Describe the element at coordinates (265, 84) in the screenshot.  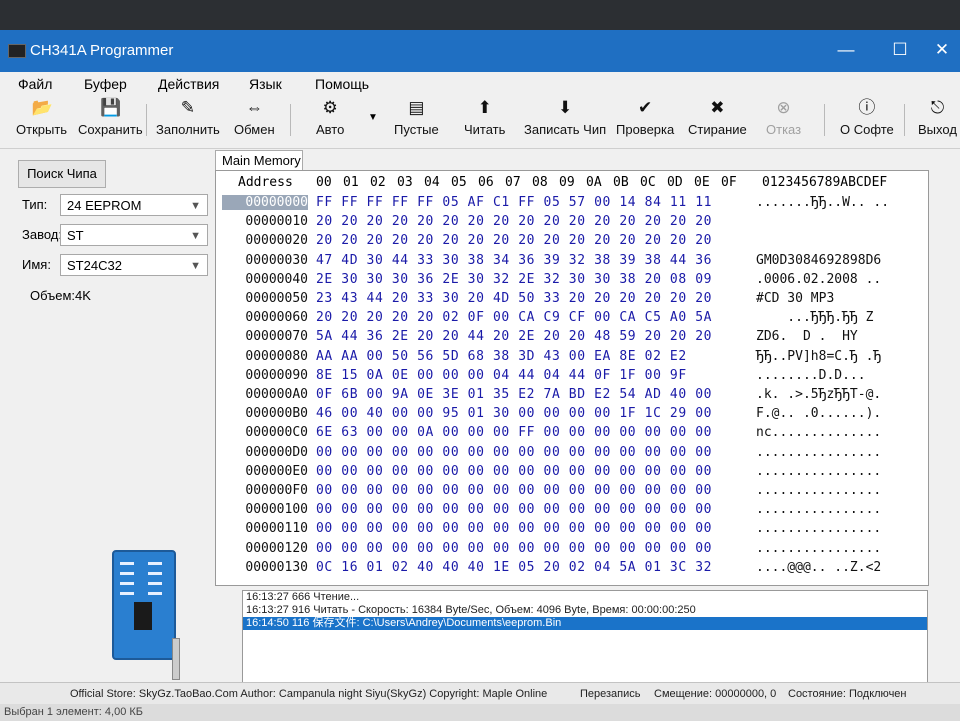
I see `menu-language: Язык` at that location.